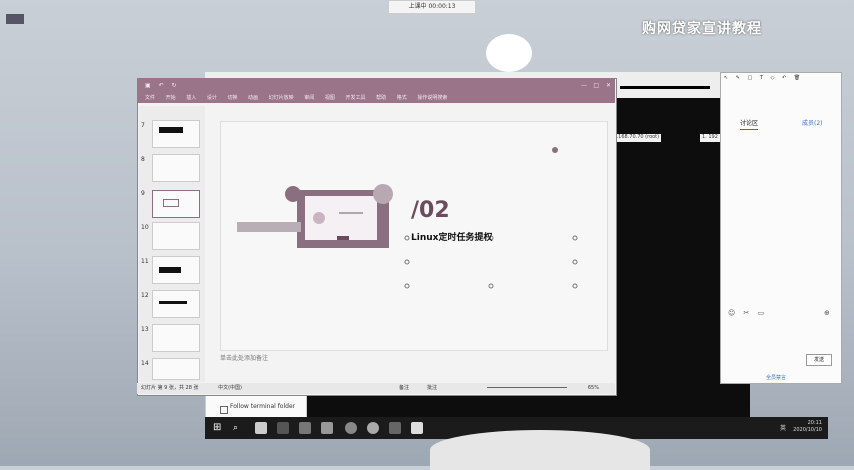  I want to click on slide-thumbnail-selected, so click(176, 204).